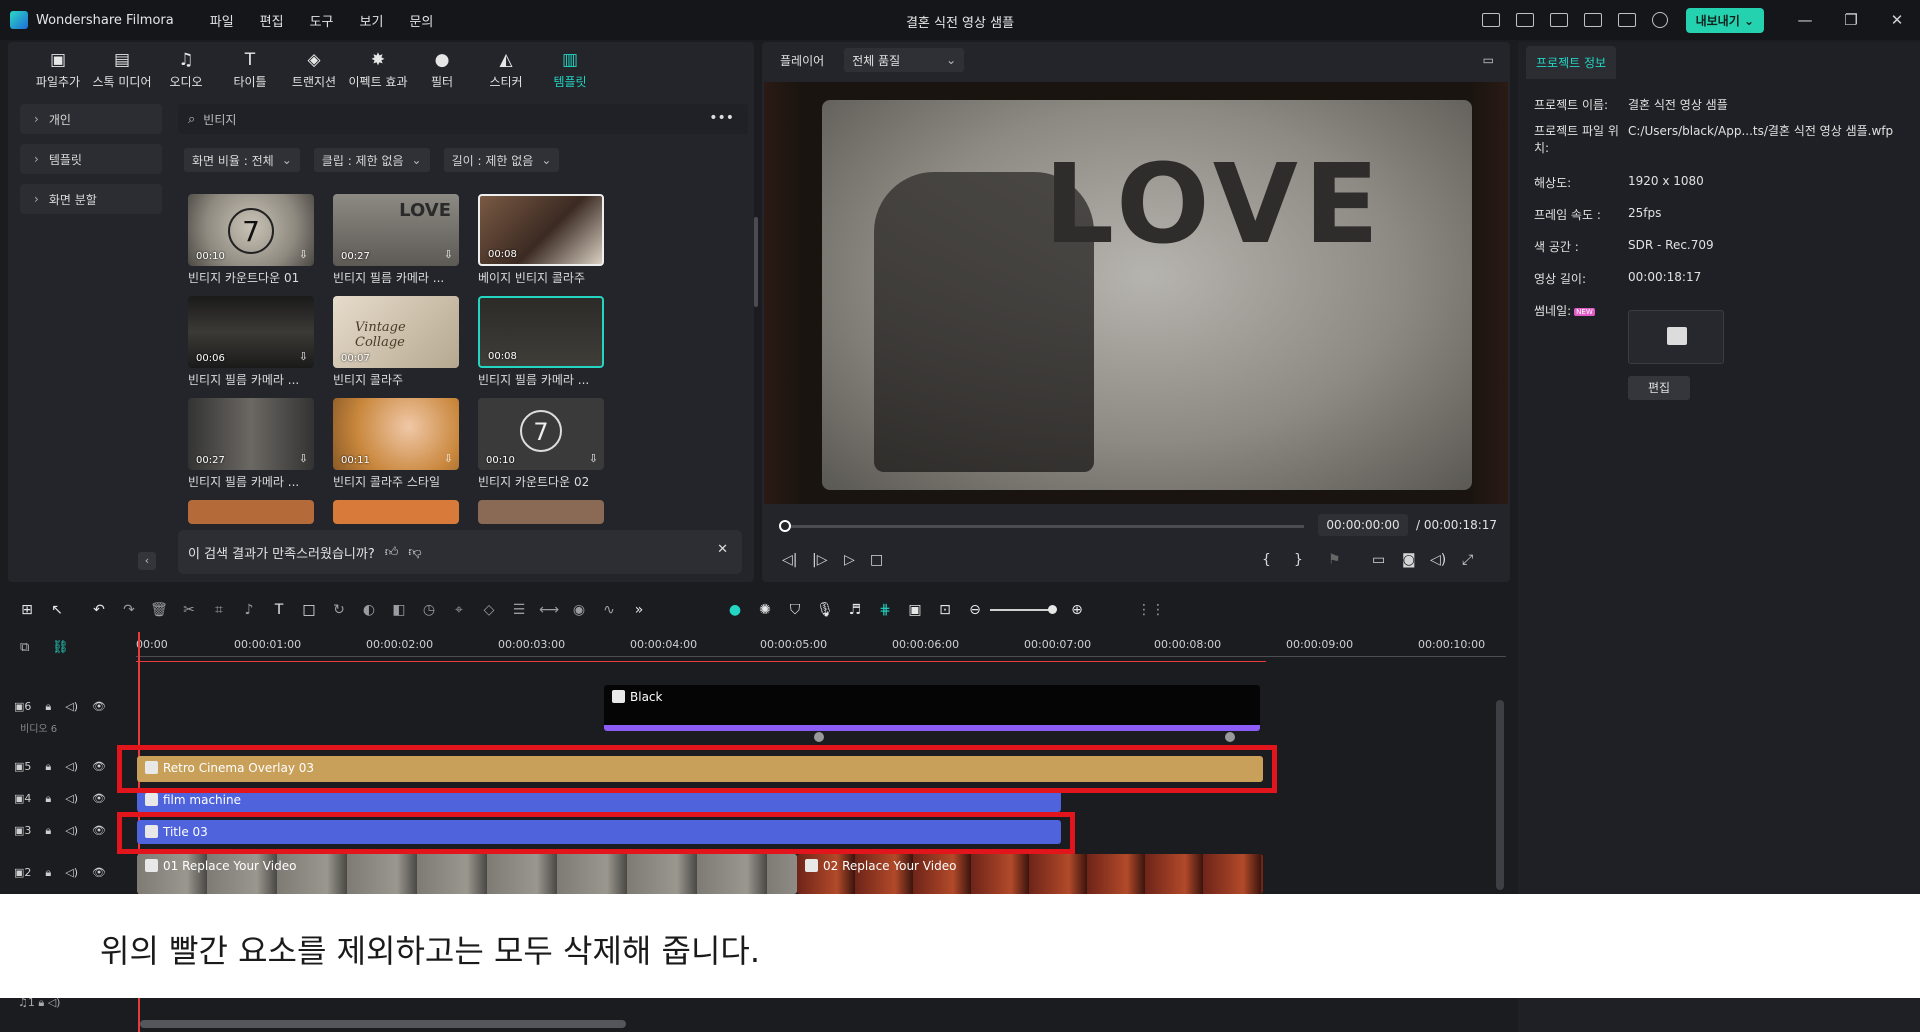 This screenshot has height=1032, width=1920. What do you see at coordinates (876, 560) in the screenshot?
I see `stop-icon: □` at bounding box center [876, 560].